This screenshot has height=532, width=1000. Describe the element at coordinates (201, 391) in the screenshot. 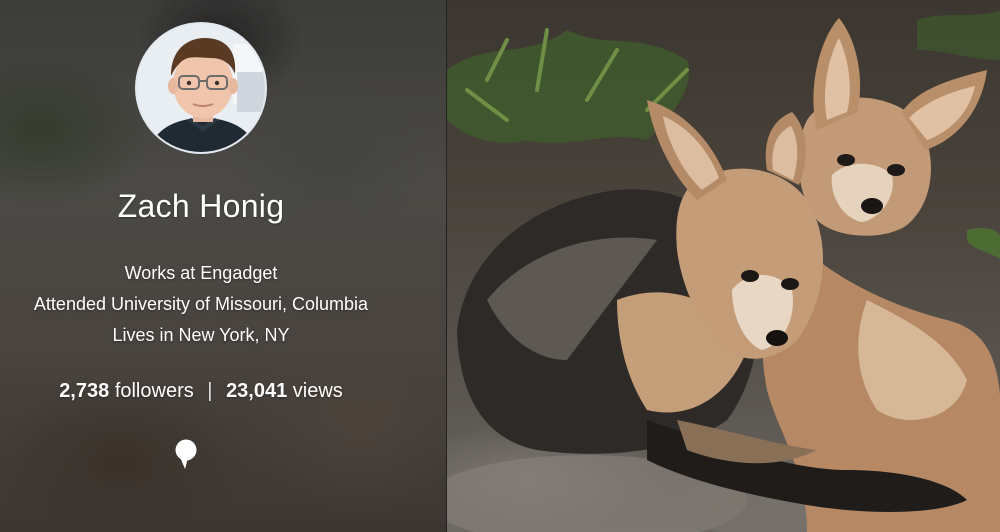

I see `profile-stats: 2,738 followers | 23,041 views` at that location.